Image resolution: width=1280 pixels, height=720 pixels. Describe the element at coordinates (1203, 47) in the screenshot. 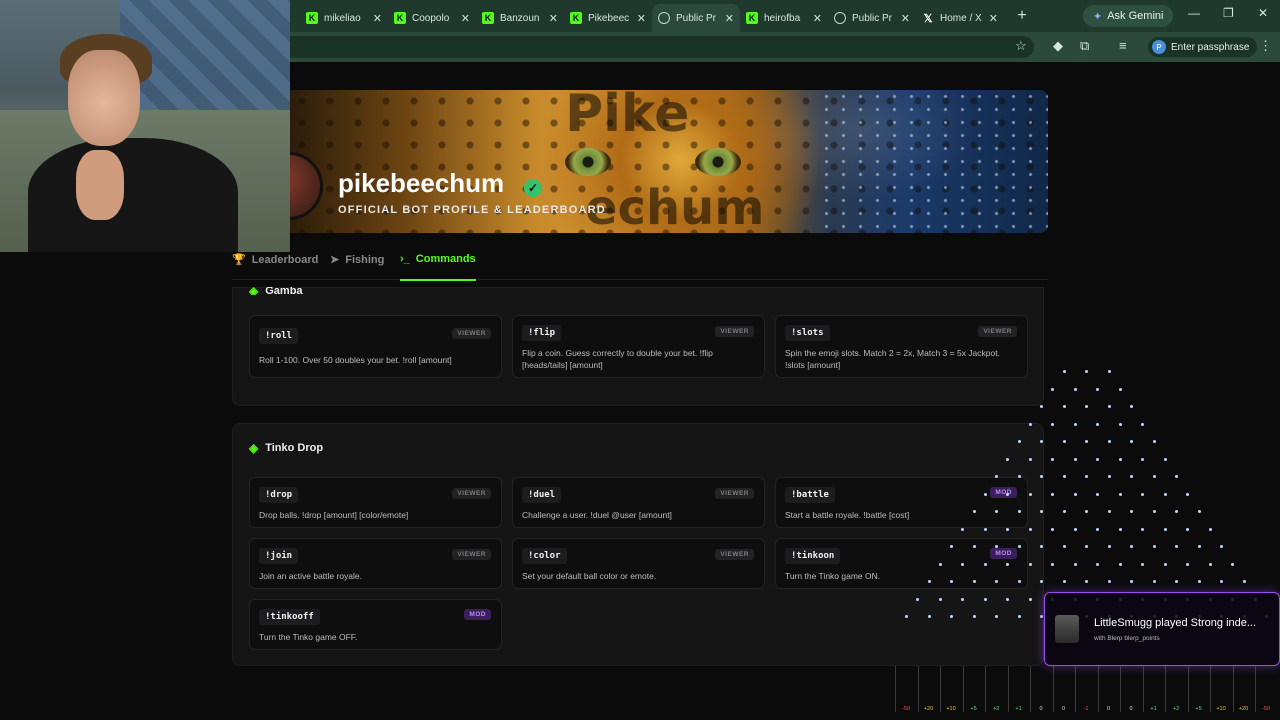

I see `passphrase-button: P Enter passphrase` at that location.